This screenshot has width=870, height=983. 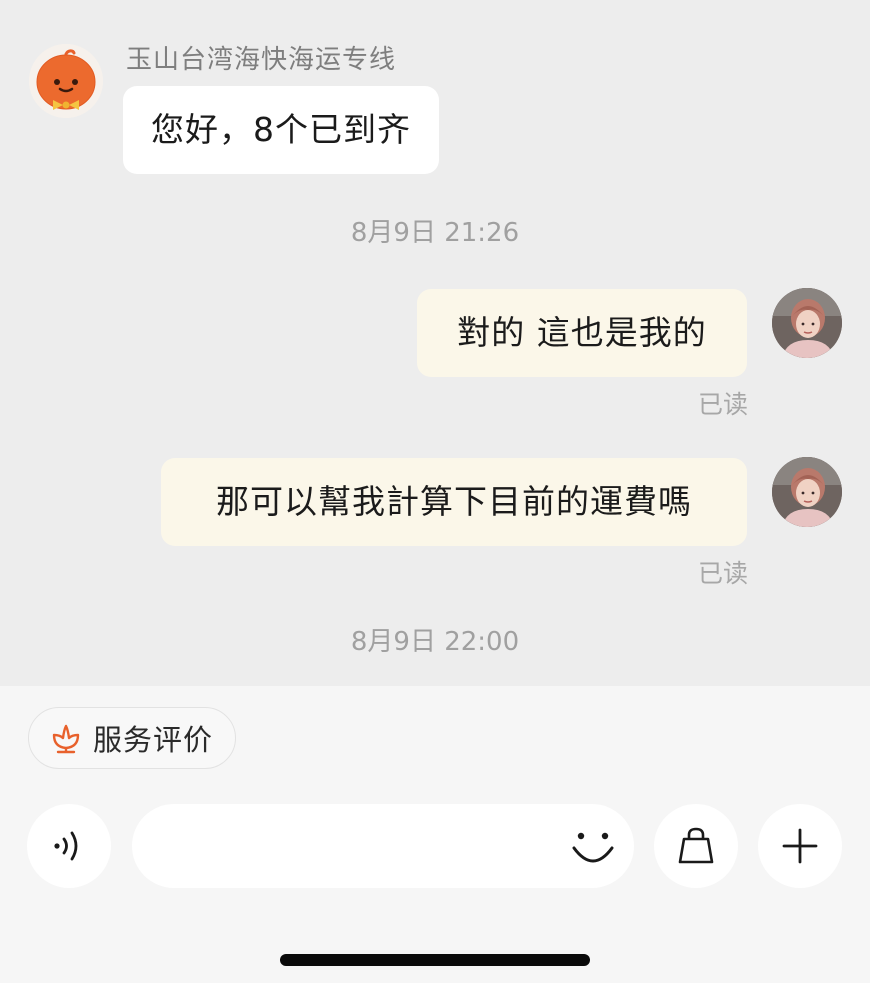 What do you see at coordinates (593, 847) in the screenshot?
I see `smiley-icon` at bounding box center [593, 847].